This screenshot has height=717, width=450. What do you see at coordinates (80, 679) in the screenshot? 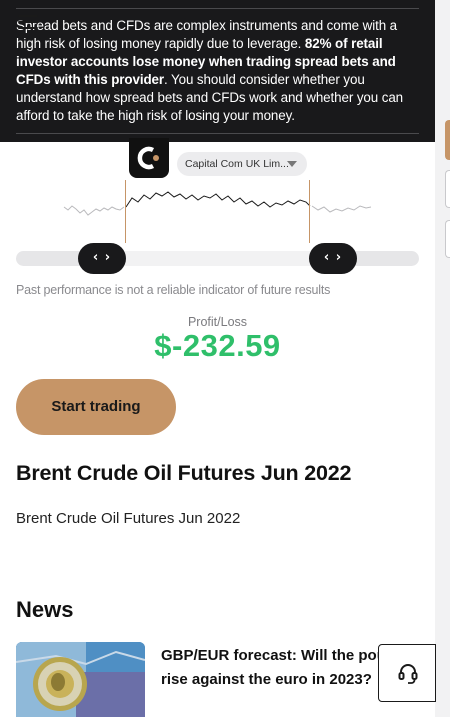
I see `news-thumbnail` at bounding box center [80, 679].